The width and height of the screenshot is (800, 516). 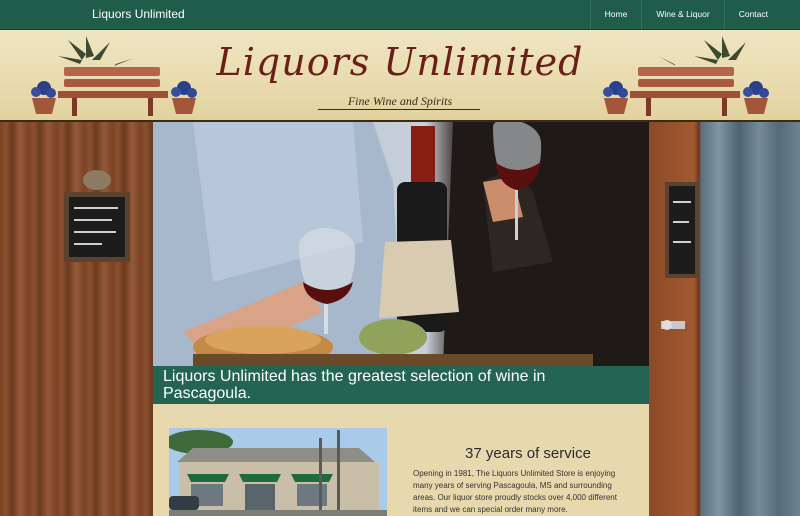 I want to click on store-front-photo, so click(x=278, y=472).